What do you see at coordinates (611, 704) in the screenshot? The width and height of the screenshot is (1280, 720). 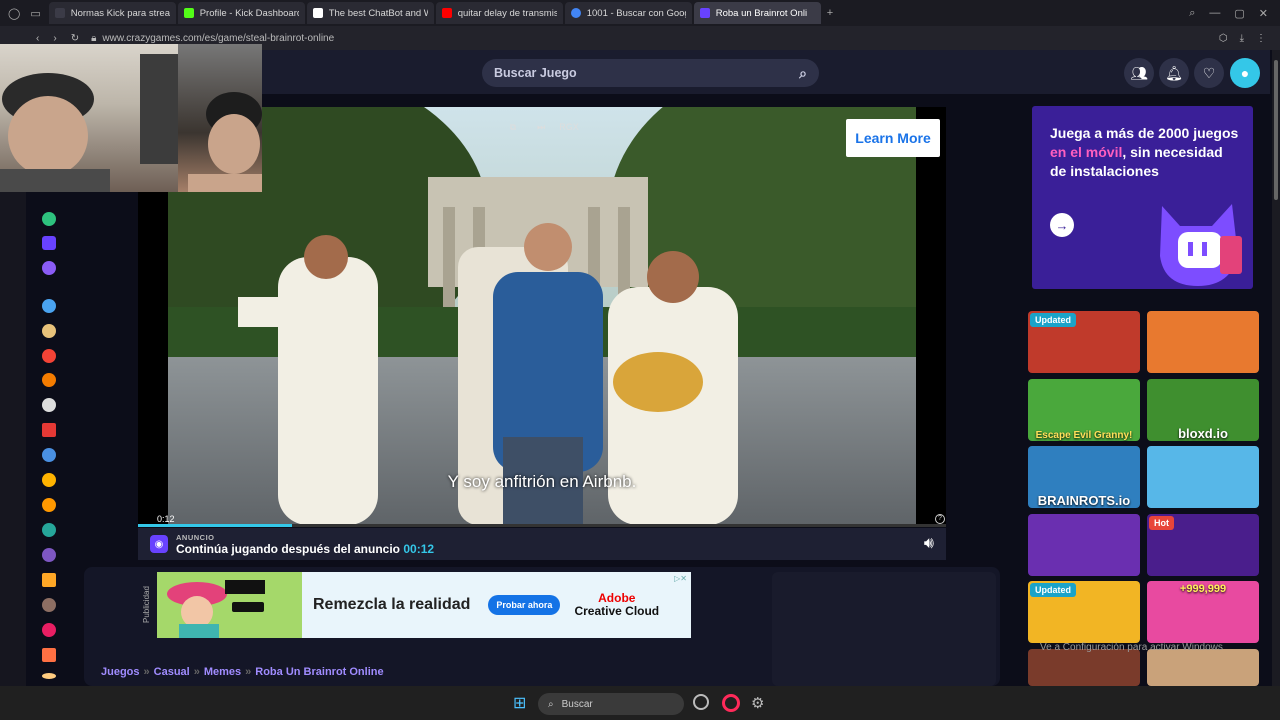 I see `taskbar-search: ⌕ Buscar` at bounding box center [611, 704].